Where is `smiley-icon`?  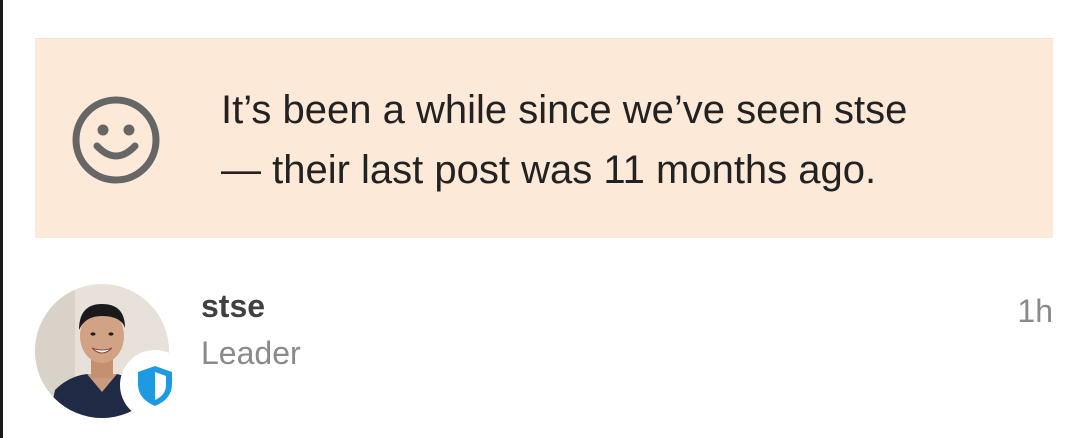
smiley-icon is located at coordinates (116, 140).